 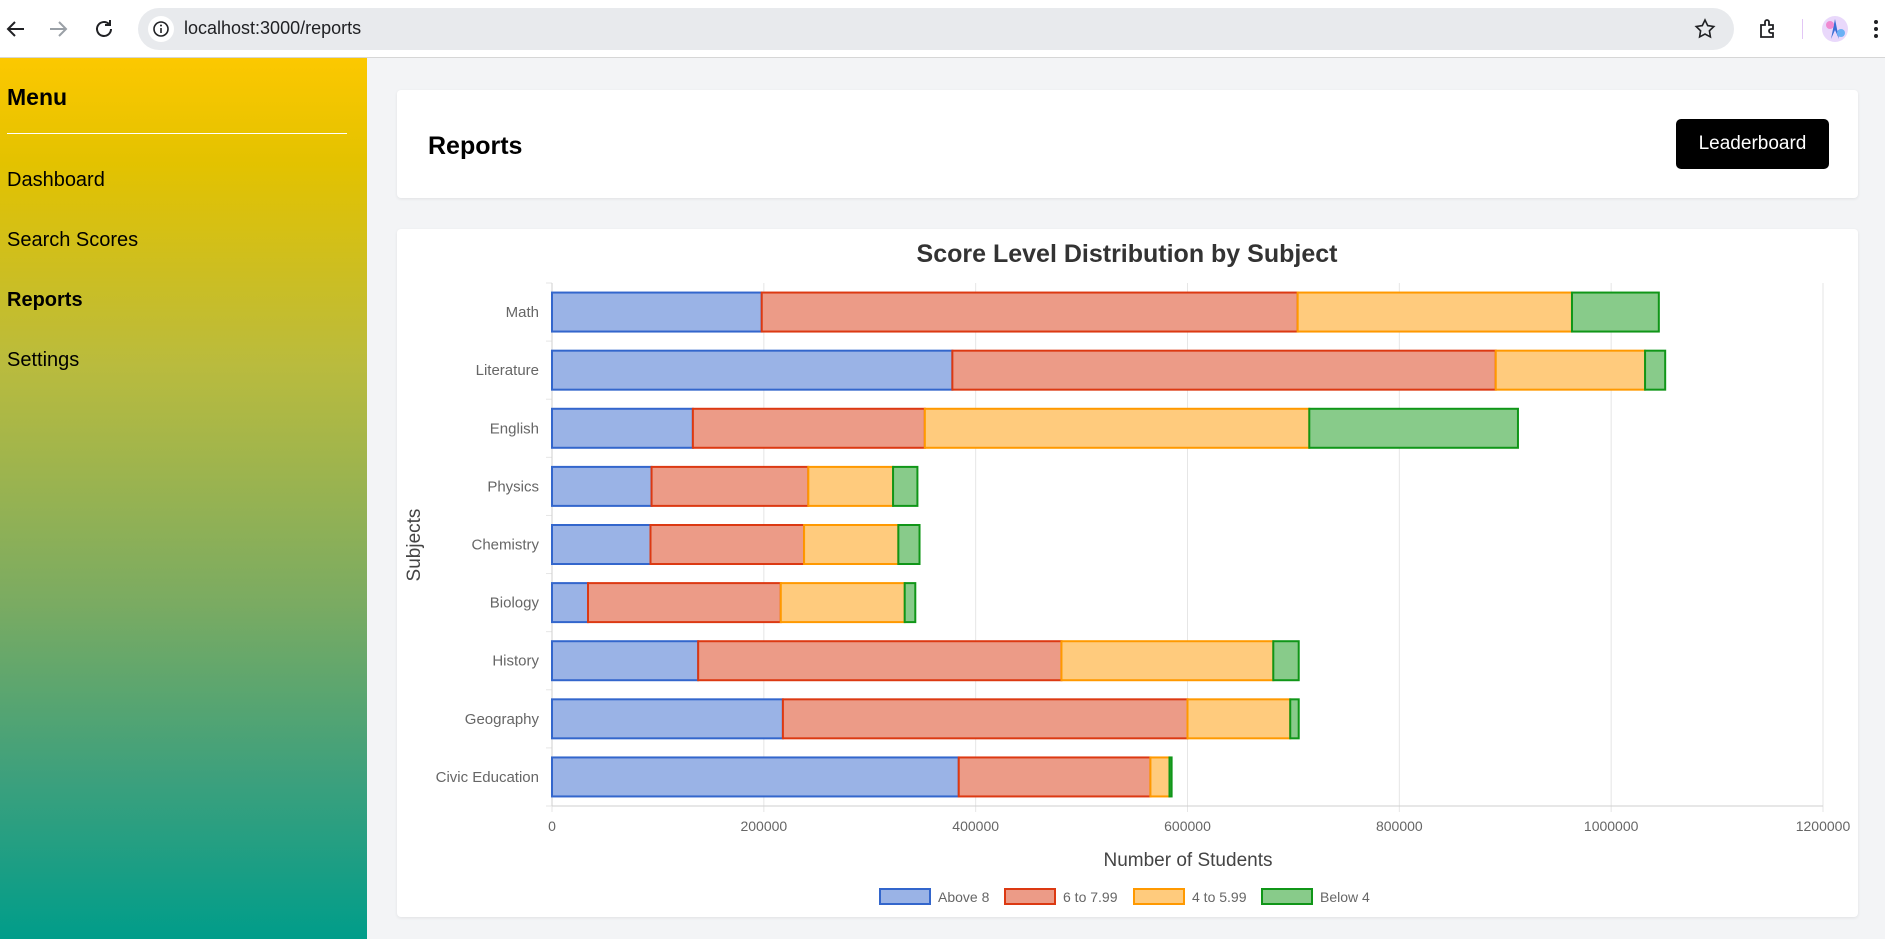 I want to click on y-tick-label: Chemistry, so click(x=505, y=545).